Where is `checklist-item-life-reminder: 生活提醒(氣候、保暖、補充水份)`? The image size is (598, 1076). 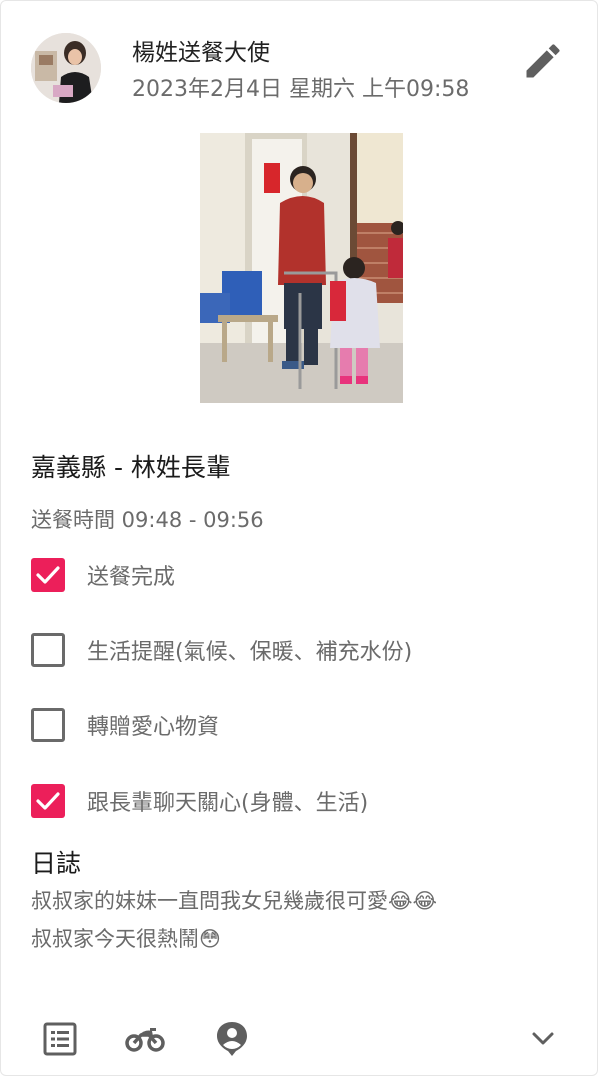 checklist-item-life-reminder: 生活提醒(氣候、保暖、補充水份) is located at coordinates (221, 650).